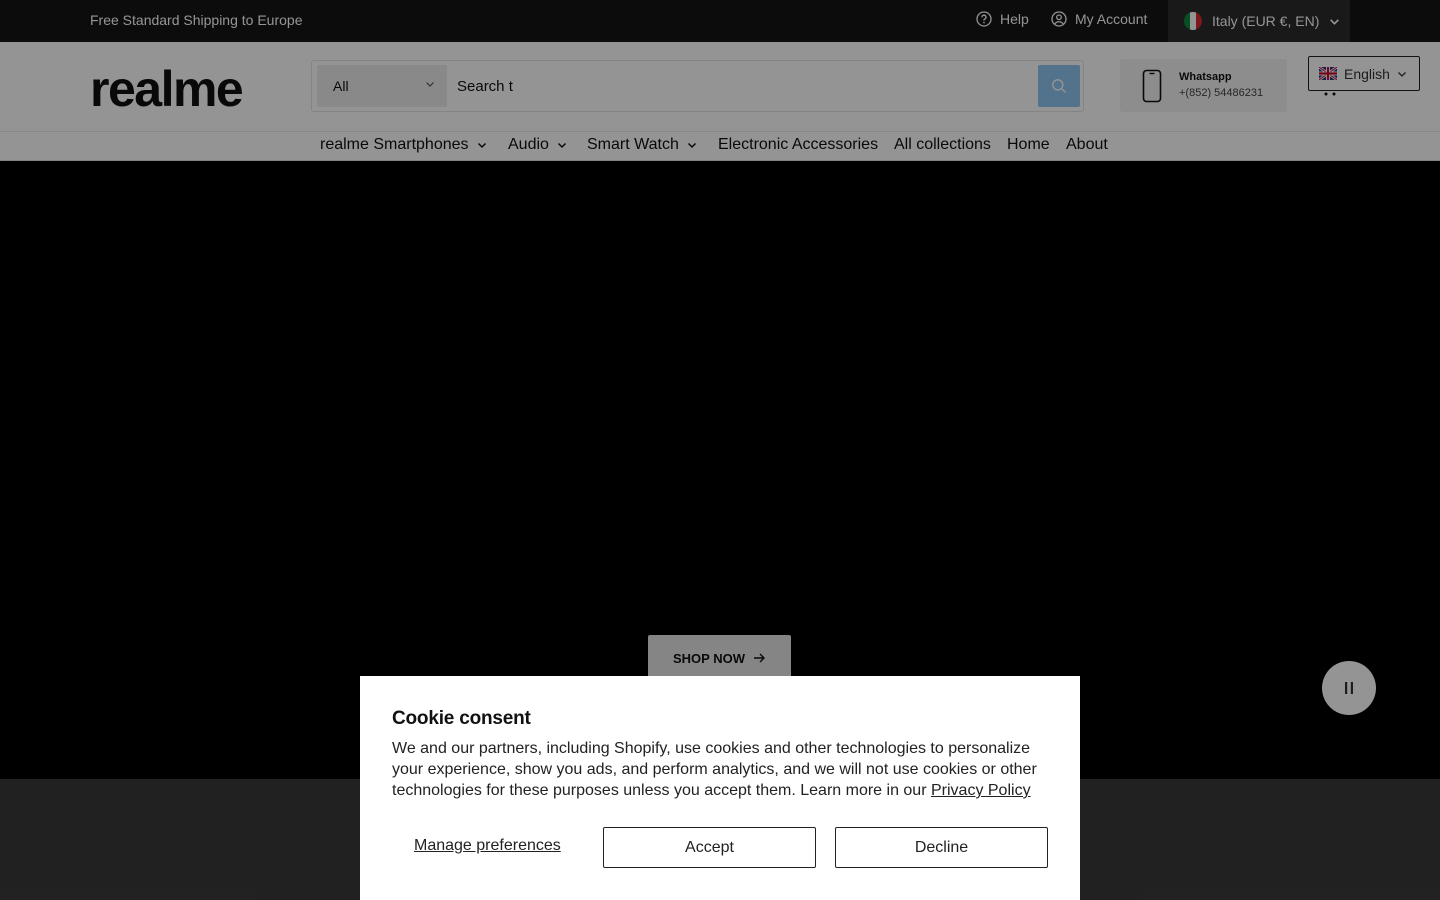 This screenshot has height=900, width=1440. What do you see at coordinates (941, 847) in the screenshot?
I see `decline-button: Decline` at bounding box center [941, 847].